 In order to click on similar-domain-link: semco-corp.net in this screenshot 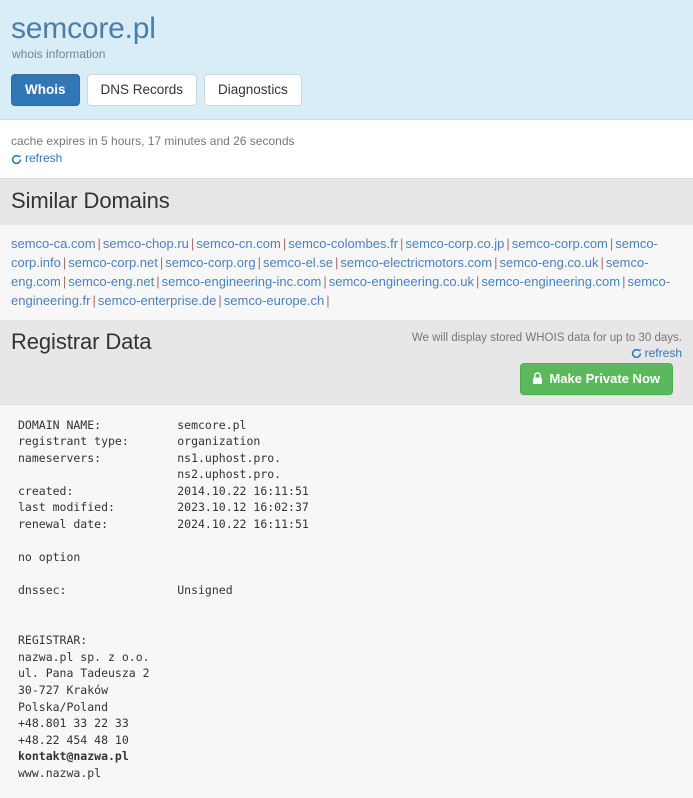, I will do `click(113, 262)`.